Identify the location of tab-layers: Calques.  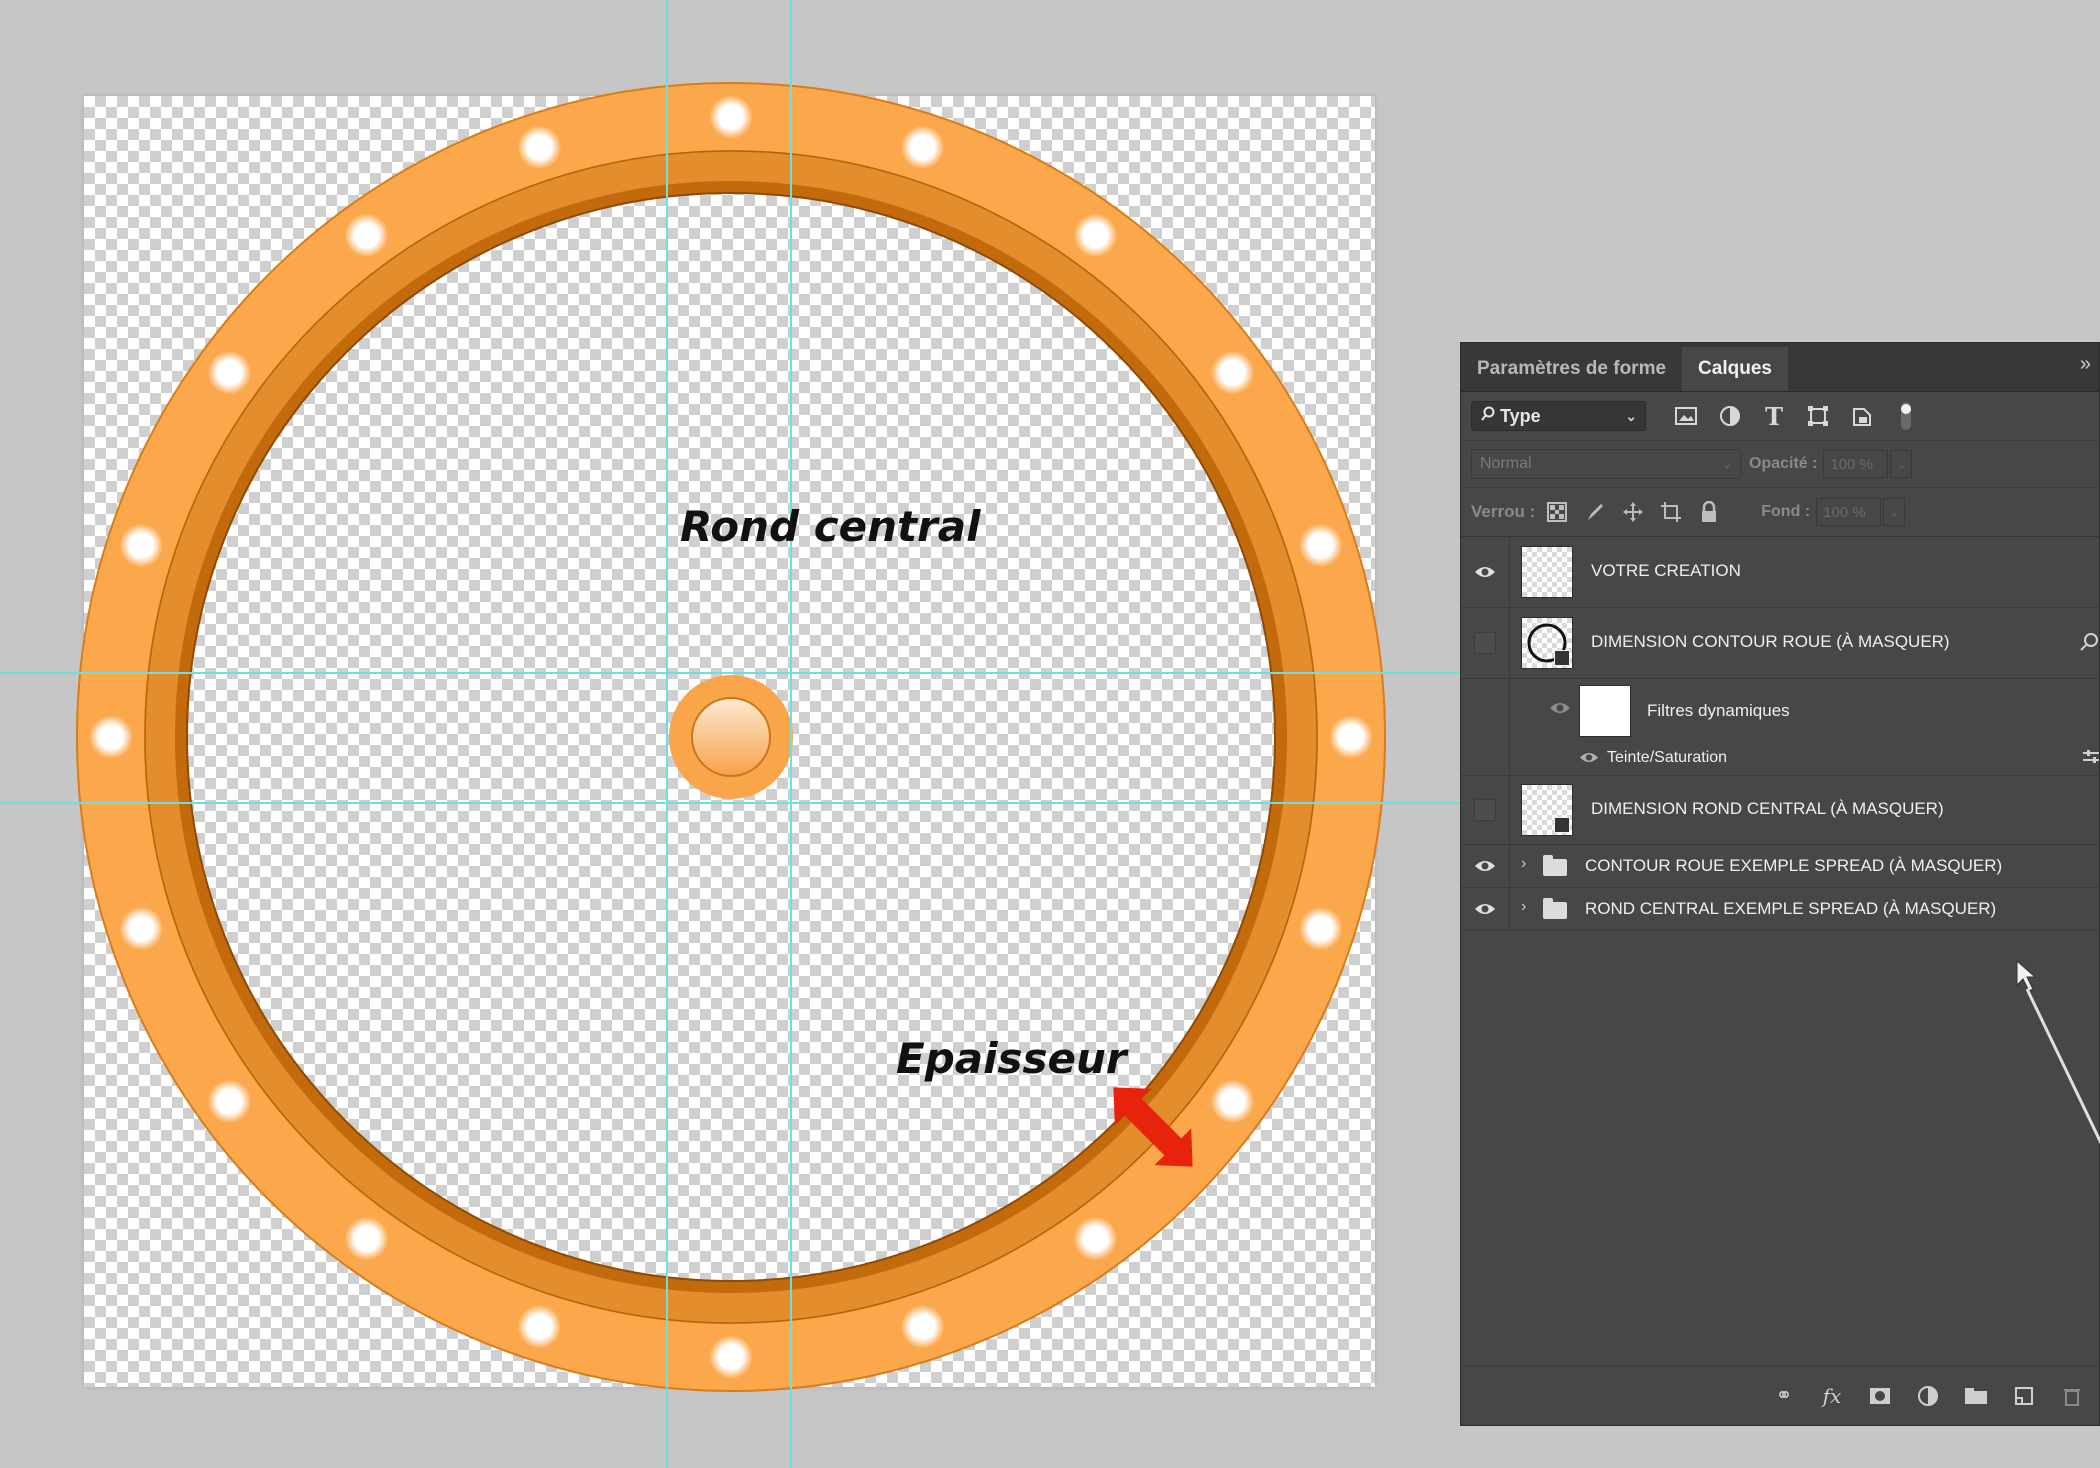
(1735, 369).